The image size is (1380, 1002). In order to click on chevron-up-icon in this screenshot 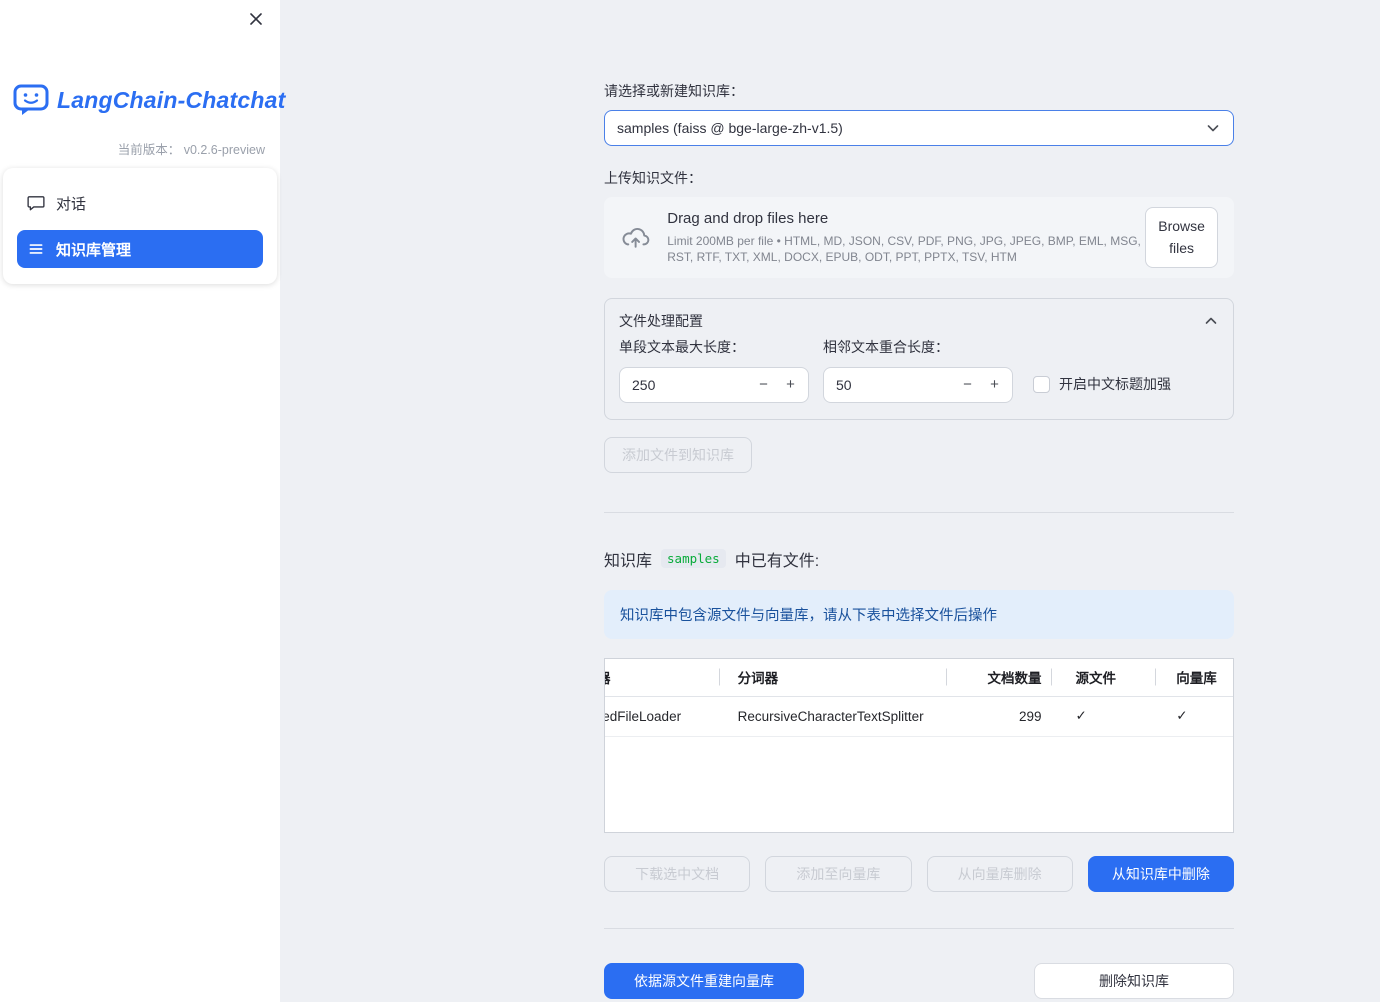, I will do `click(1211, 320)`.